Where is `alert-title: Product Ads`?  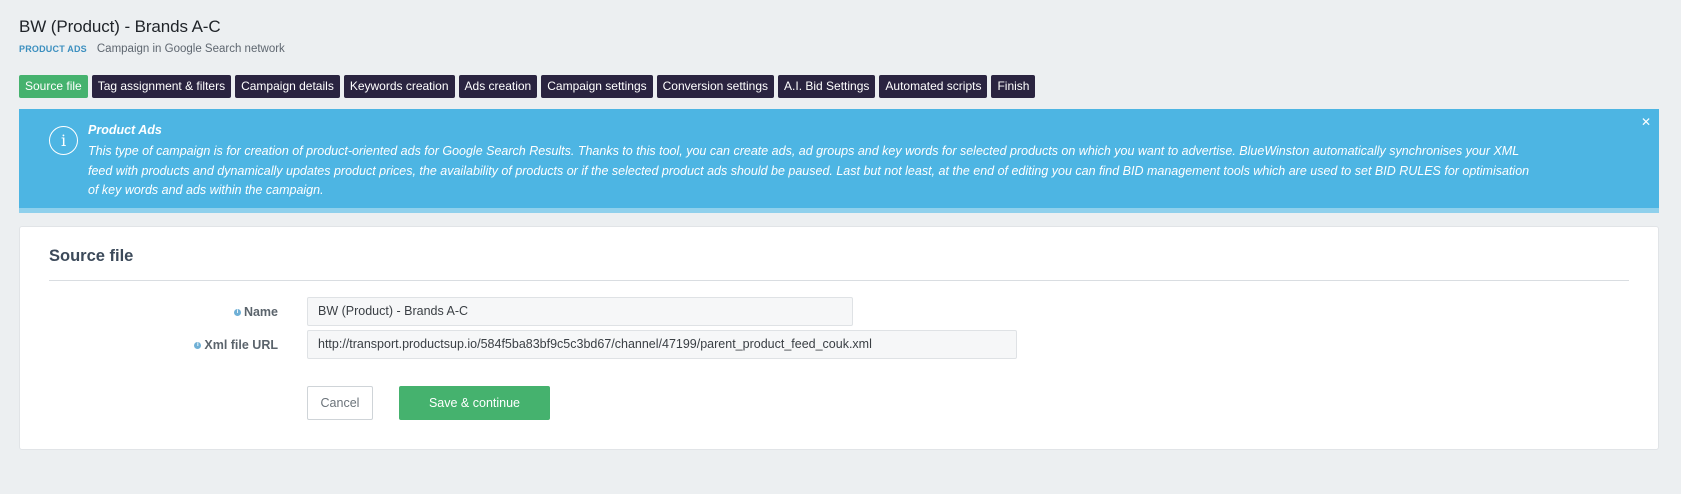
alert-title: Product Ads is located at coordinates (125, 130).